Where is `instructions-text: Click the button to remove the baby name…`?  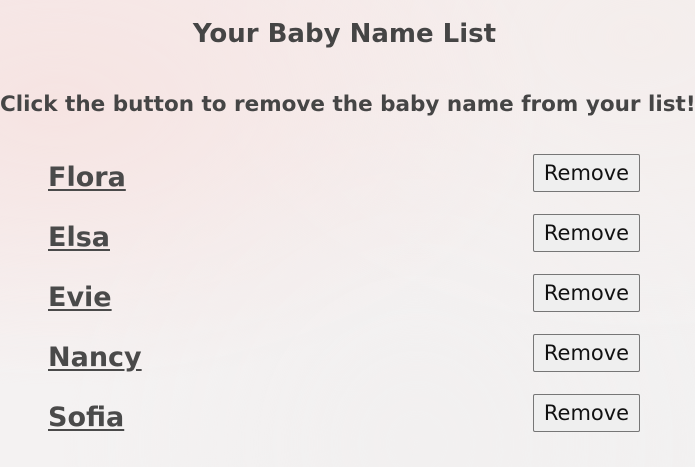
instructions-text: Click the button to remove the baby name… is located at coordinates (347, 104).